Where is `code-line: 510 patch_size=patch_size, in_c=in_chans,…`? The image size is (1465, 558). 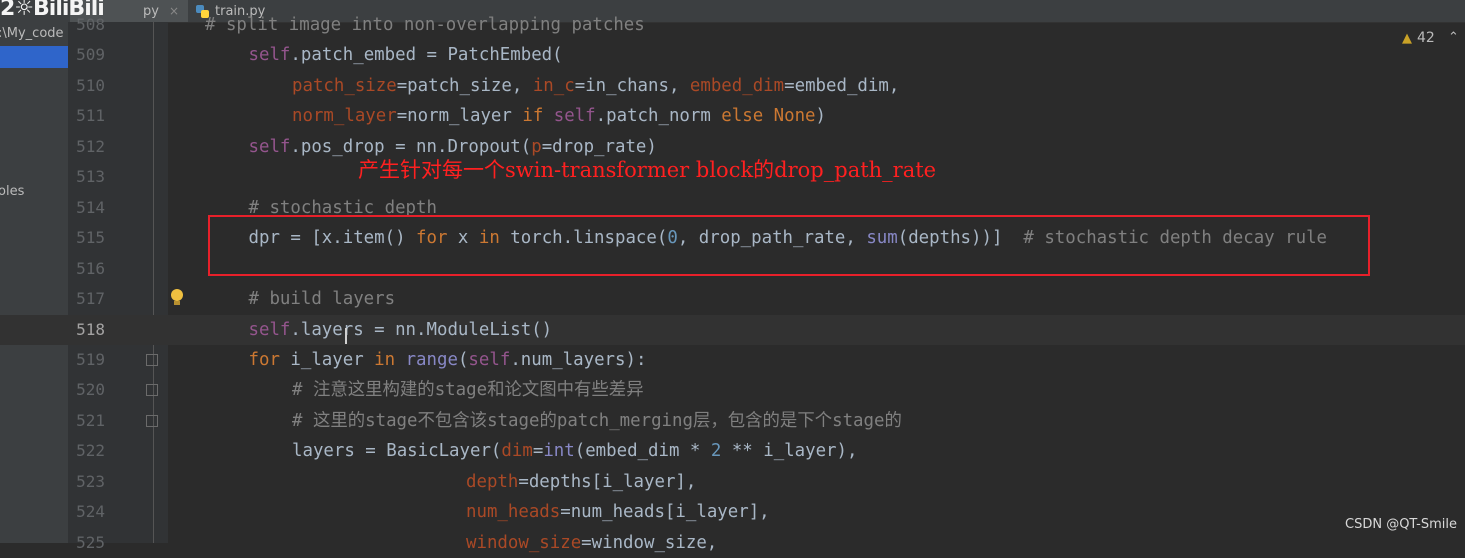 code-line: 510 patch_size=patch_size, in_c=in_chans,… is located at coordinates (732, 86).